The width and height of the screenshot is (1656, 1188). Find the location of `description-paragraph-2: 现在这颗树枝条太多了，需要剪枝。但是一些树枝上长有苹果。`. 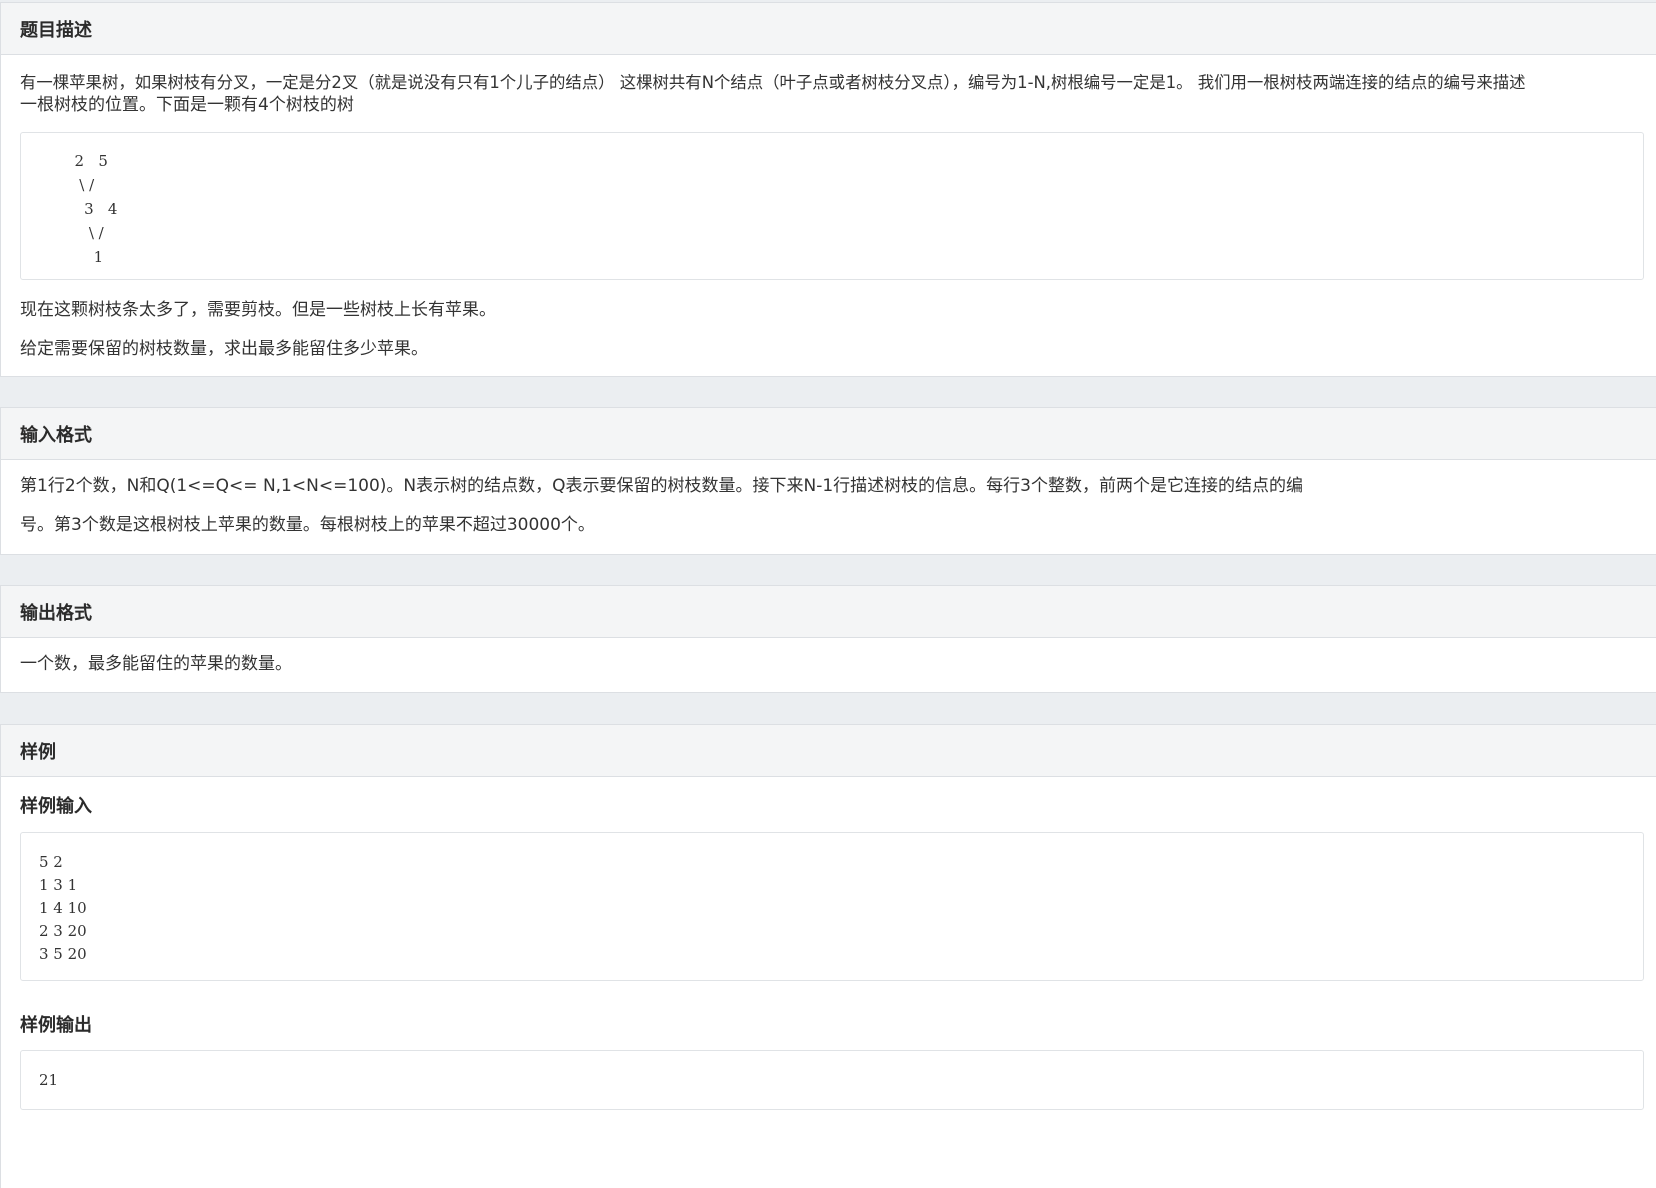

description-paragraph-2: 现在这颗树枝条太多了，需要剪枝。但是一些树枝上长有苹果。 is located at coordinates (258, 310).